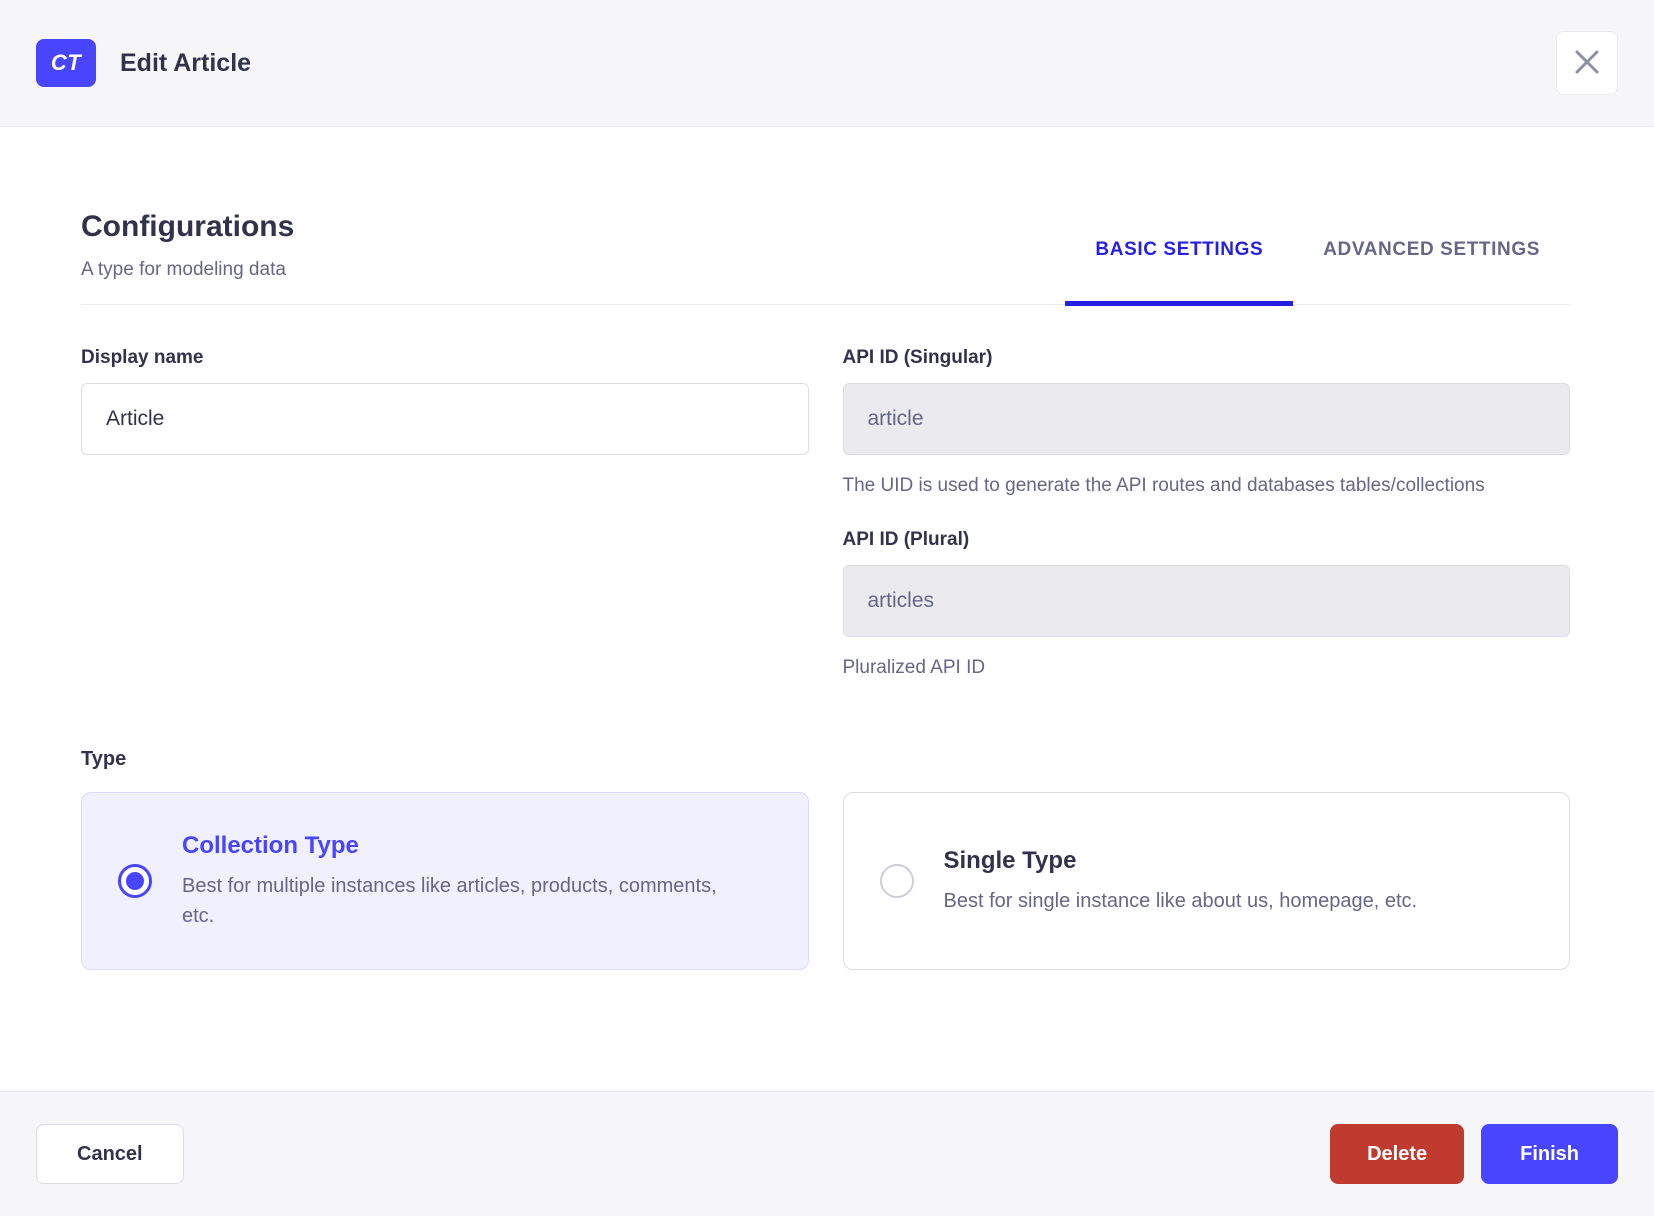 This screenshot has width=1654, height=1216. I want to click on modal-footer: Cancel Delete Finish, so click(827, 1153).